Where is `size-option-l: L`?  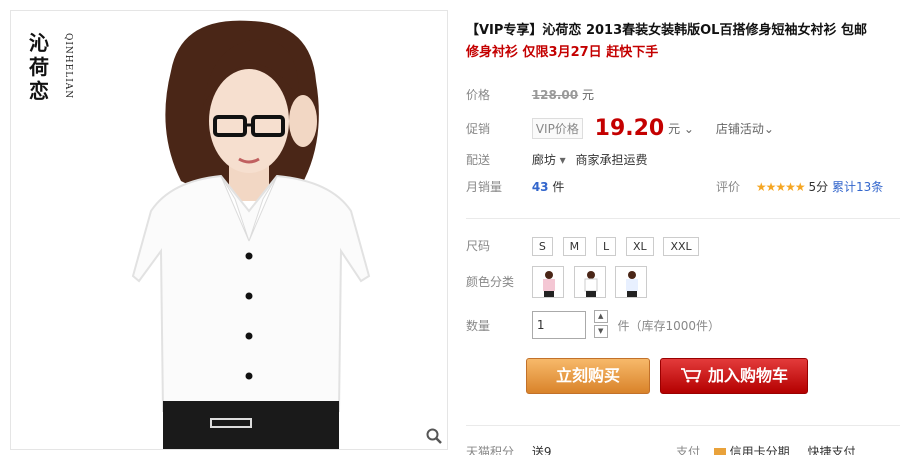
size-option-l: L is located at coordinates (606, 246).